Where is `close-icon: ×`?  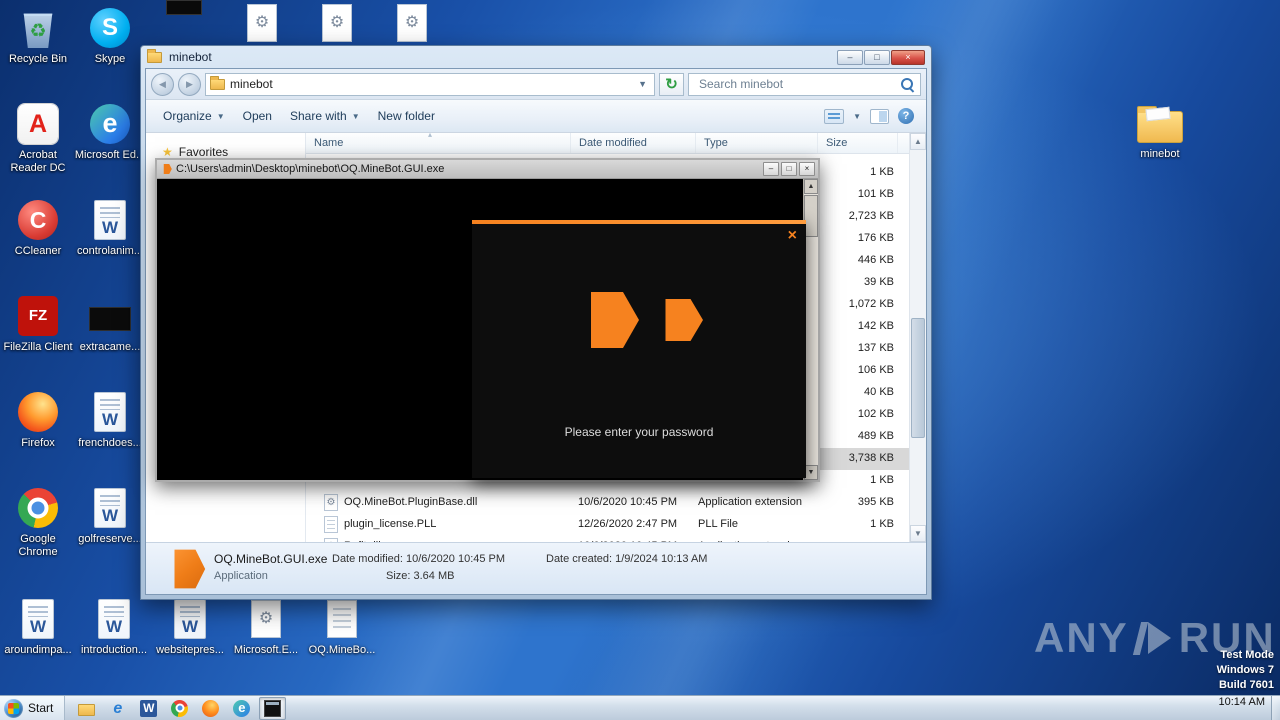 close-icon: × is located at coordinates (792, 236).